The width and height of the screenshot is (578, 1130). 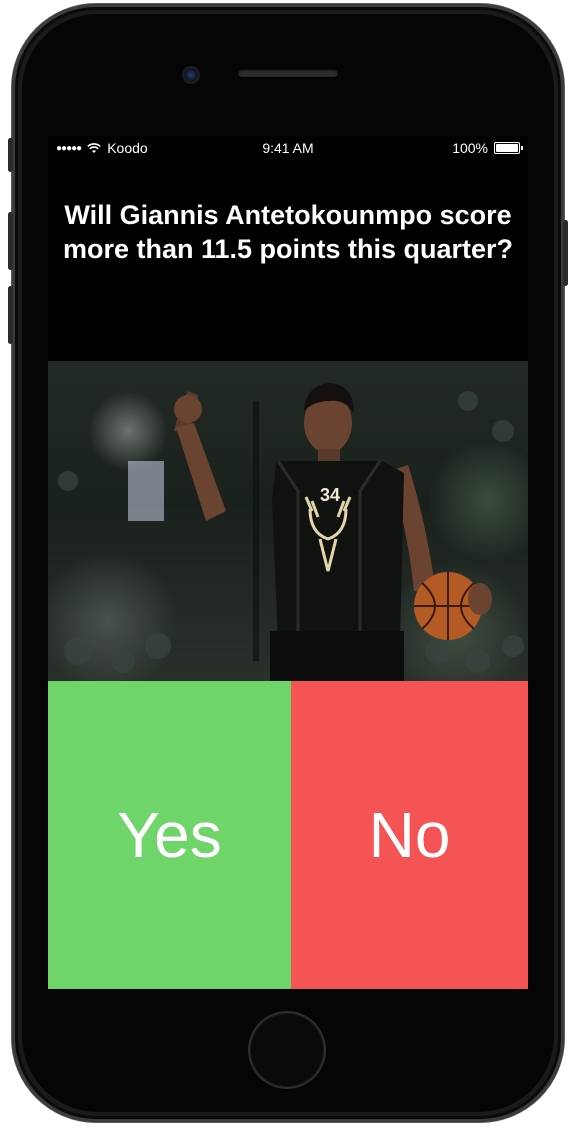 What do you see at coordinates (330, 495) in the screenshot?
I see `jersey-number: 34` at bounding box center [330, 495].